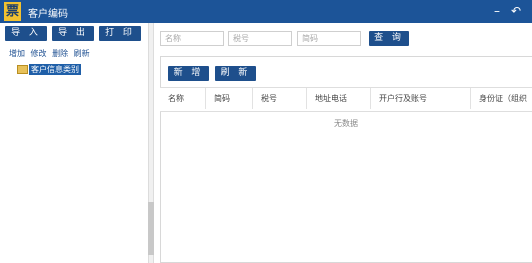  What do you see at coordinates (501, 98) in the screenshot?
I see `column-header-id-card: 身份证（组织` at bounding box center [501, 98].